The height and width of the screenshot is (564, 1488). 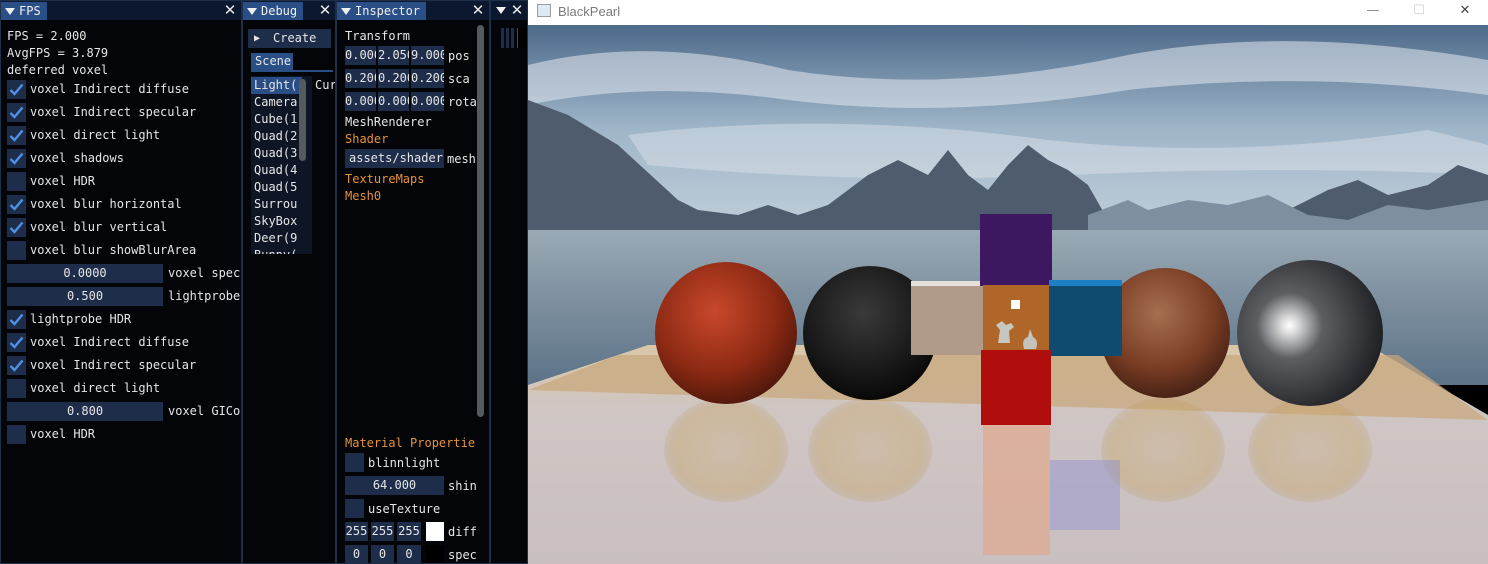 What do you see at coordinates (461, 159) in the screenshot?
I see `shader-suffix-label: mesh` at bounding box center [461, 159].